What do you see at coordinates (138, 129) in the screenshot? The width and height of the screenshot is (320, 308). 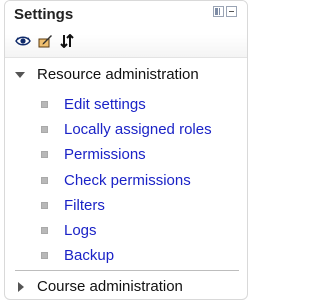 I see `locally-assigned-roles-link: Locally assigned roles` at bounding box center [138, 129].